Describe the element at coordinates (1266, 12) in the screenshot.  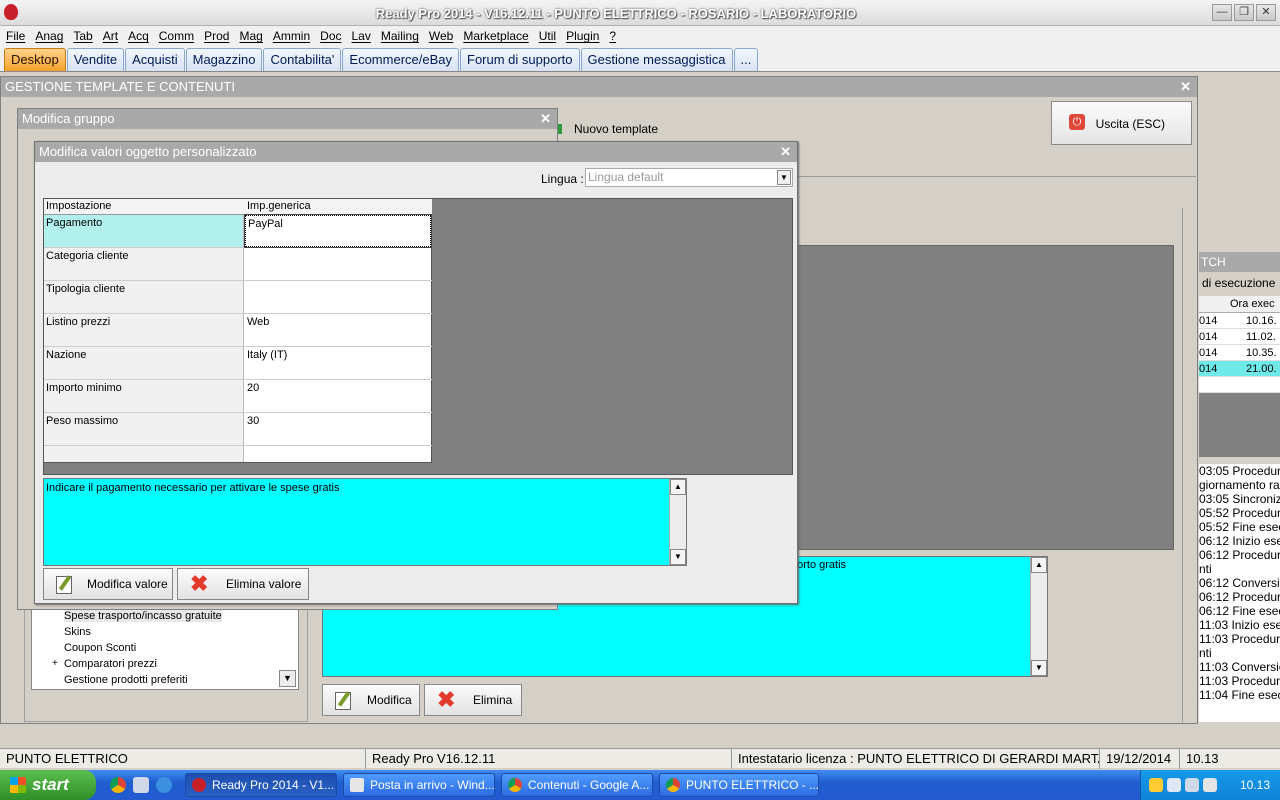
I see `close-button: ✕` at that location.